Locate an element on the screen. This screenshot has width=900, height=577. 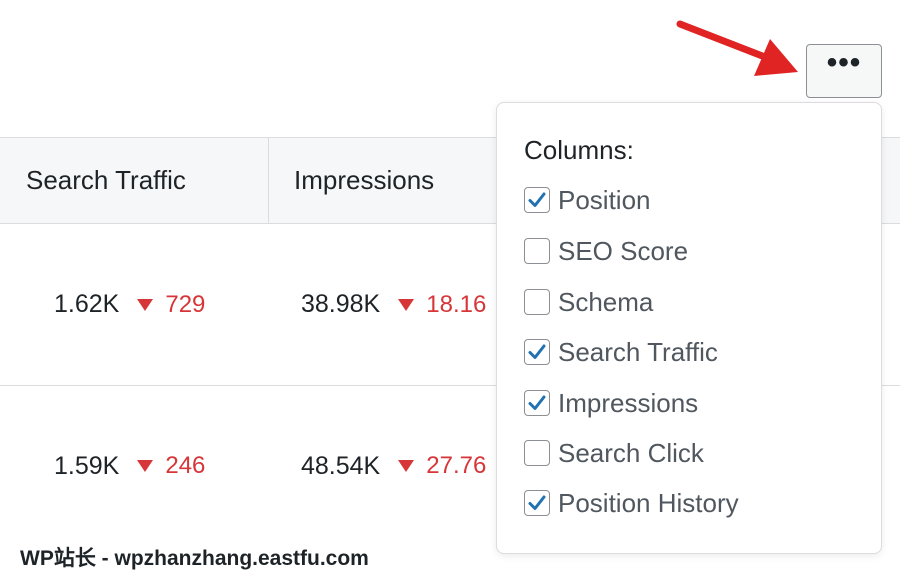
watermark-text: WP站长 - wpzhanzhang.eastfu.com is located at coordinates (194, 558).